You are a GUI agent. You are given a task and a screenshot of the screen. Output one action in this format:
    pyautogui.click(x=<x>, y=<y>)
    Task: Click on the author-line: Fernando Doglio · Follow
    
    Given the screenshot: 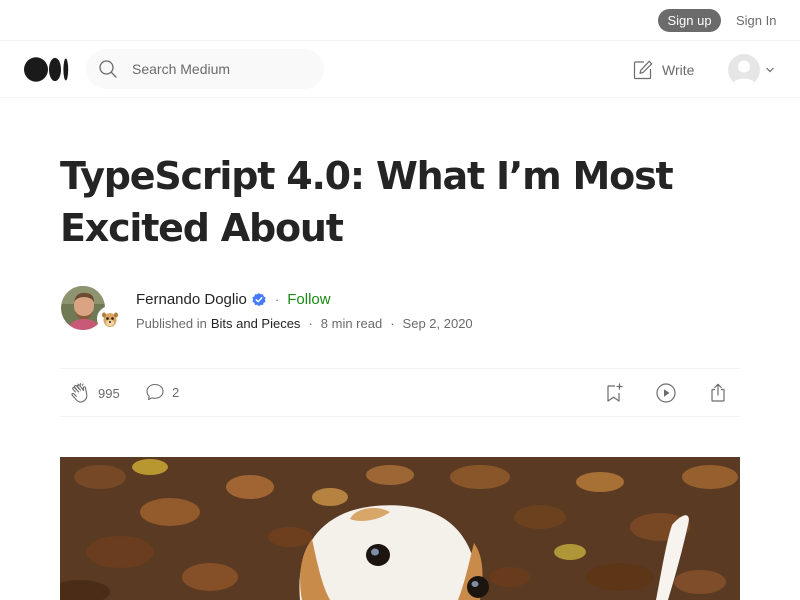 What is the action you would take?
    pyautogui.click(x=233, y=299)
    